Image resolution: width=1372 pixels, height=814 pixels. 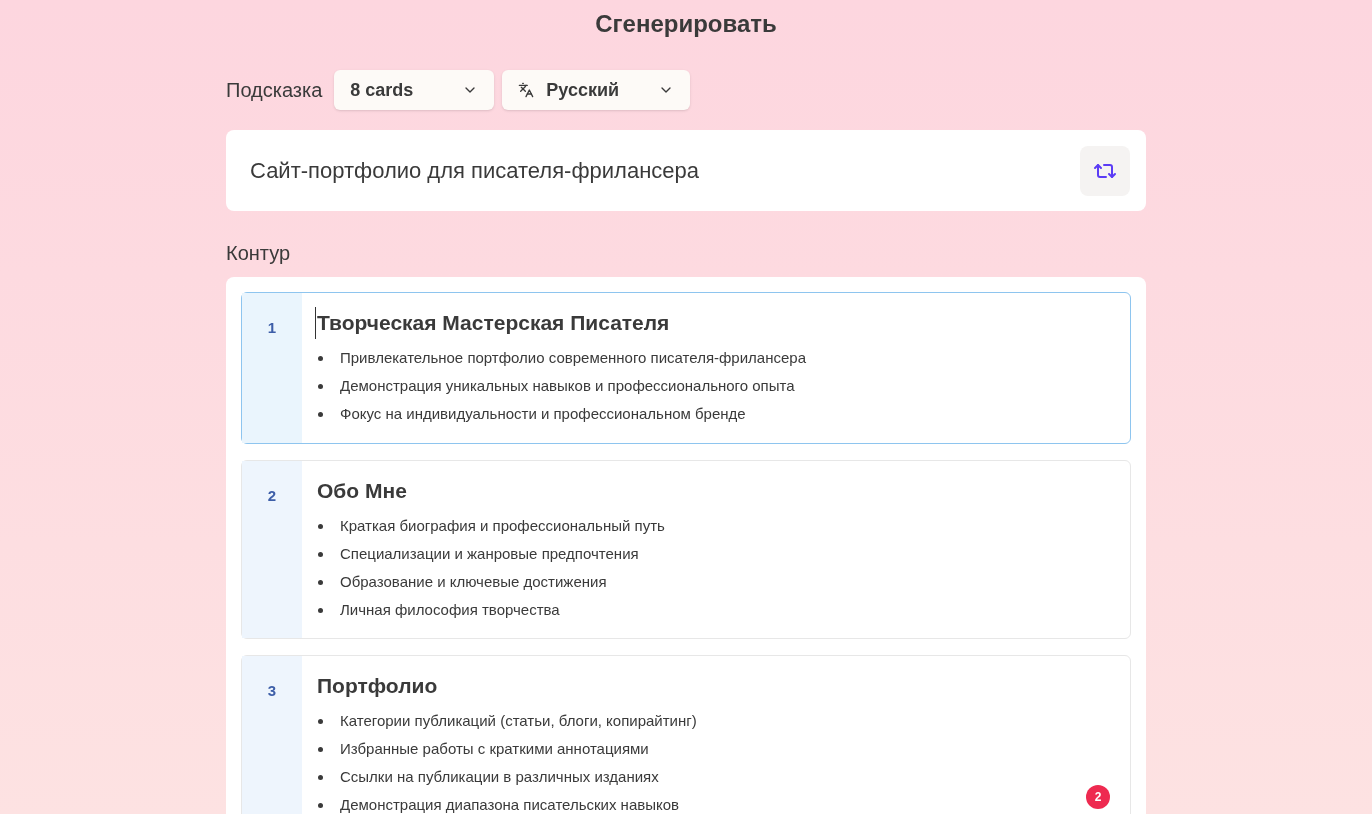 I want to click on prompt-field: Сайт-портфолио для писателя-фрилансера, so click(x=686, y=170).